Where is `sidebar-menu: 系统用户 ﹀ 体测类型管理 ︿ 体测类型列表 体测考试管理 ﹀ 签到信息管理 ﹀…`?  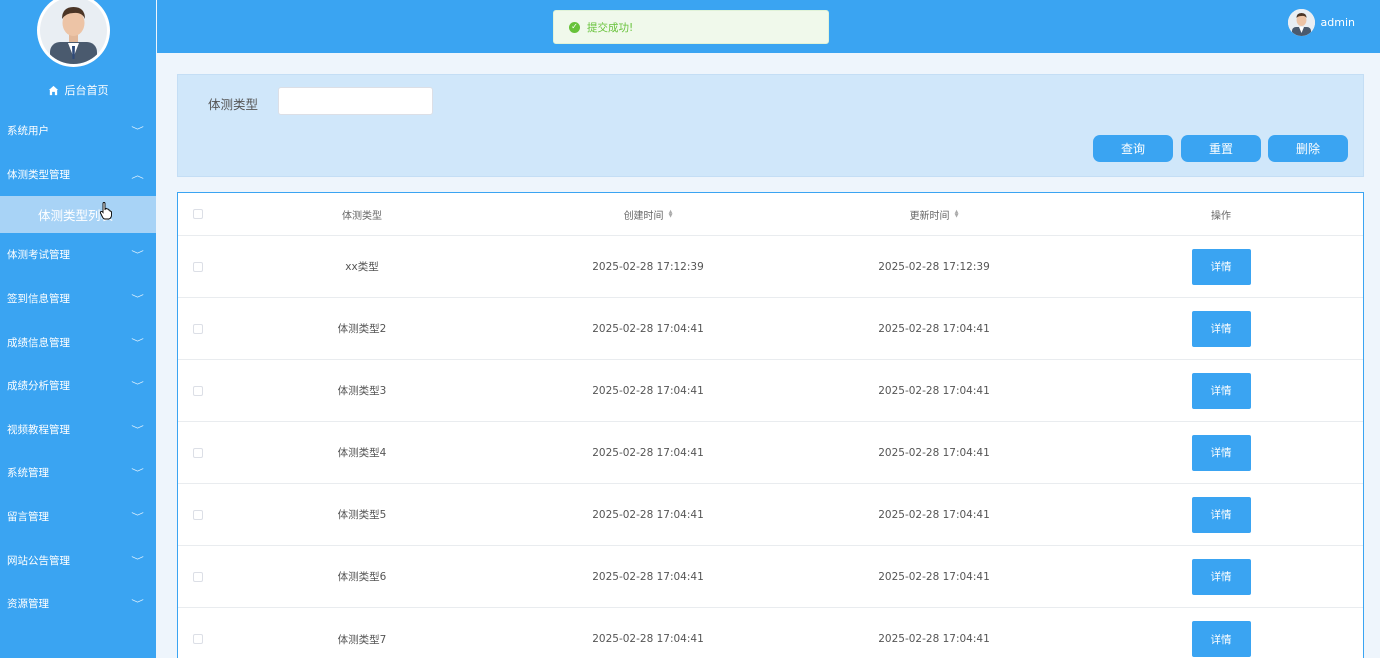 sidebar-menu: 系统用户 ﹀ 体测类型管理 ︿ 体测类型列表 体测考试管理 ﹀ 签到信息管理 ﹀… is located at coordinates (78, 367).